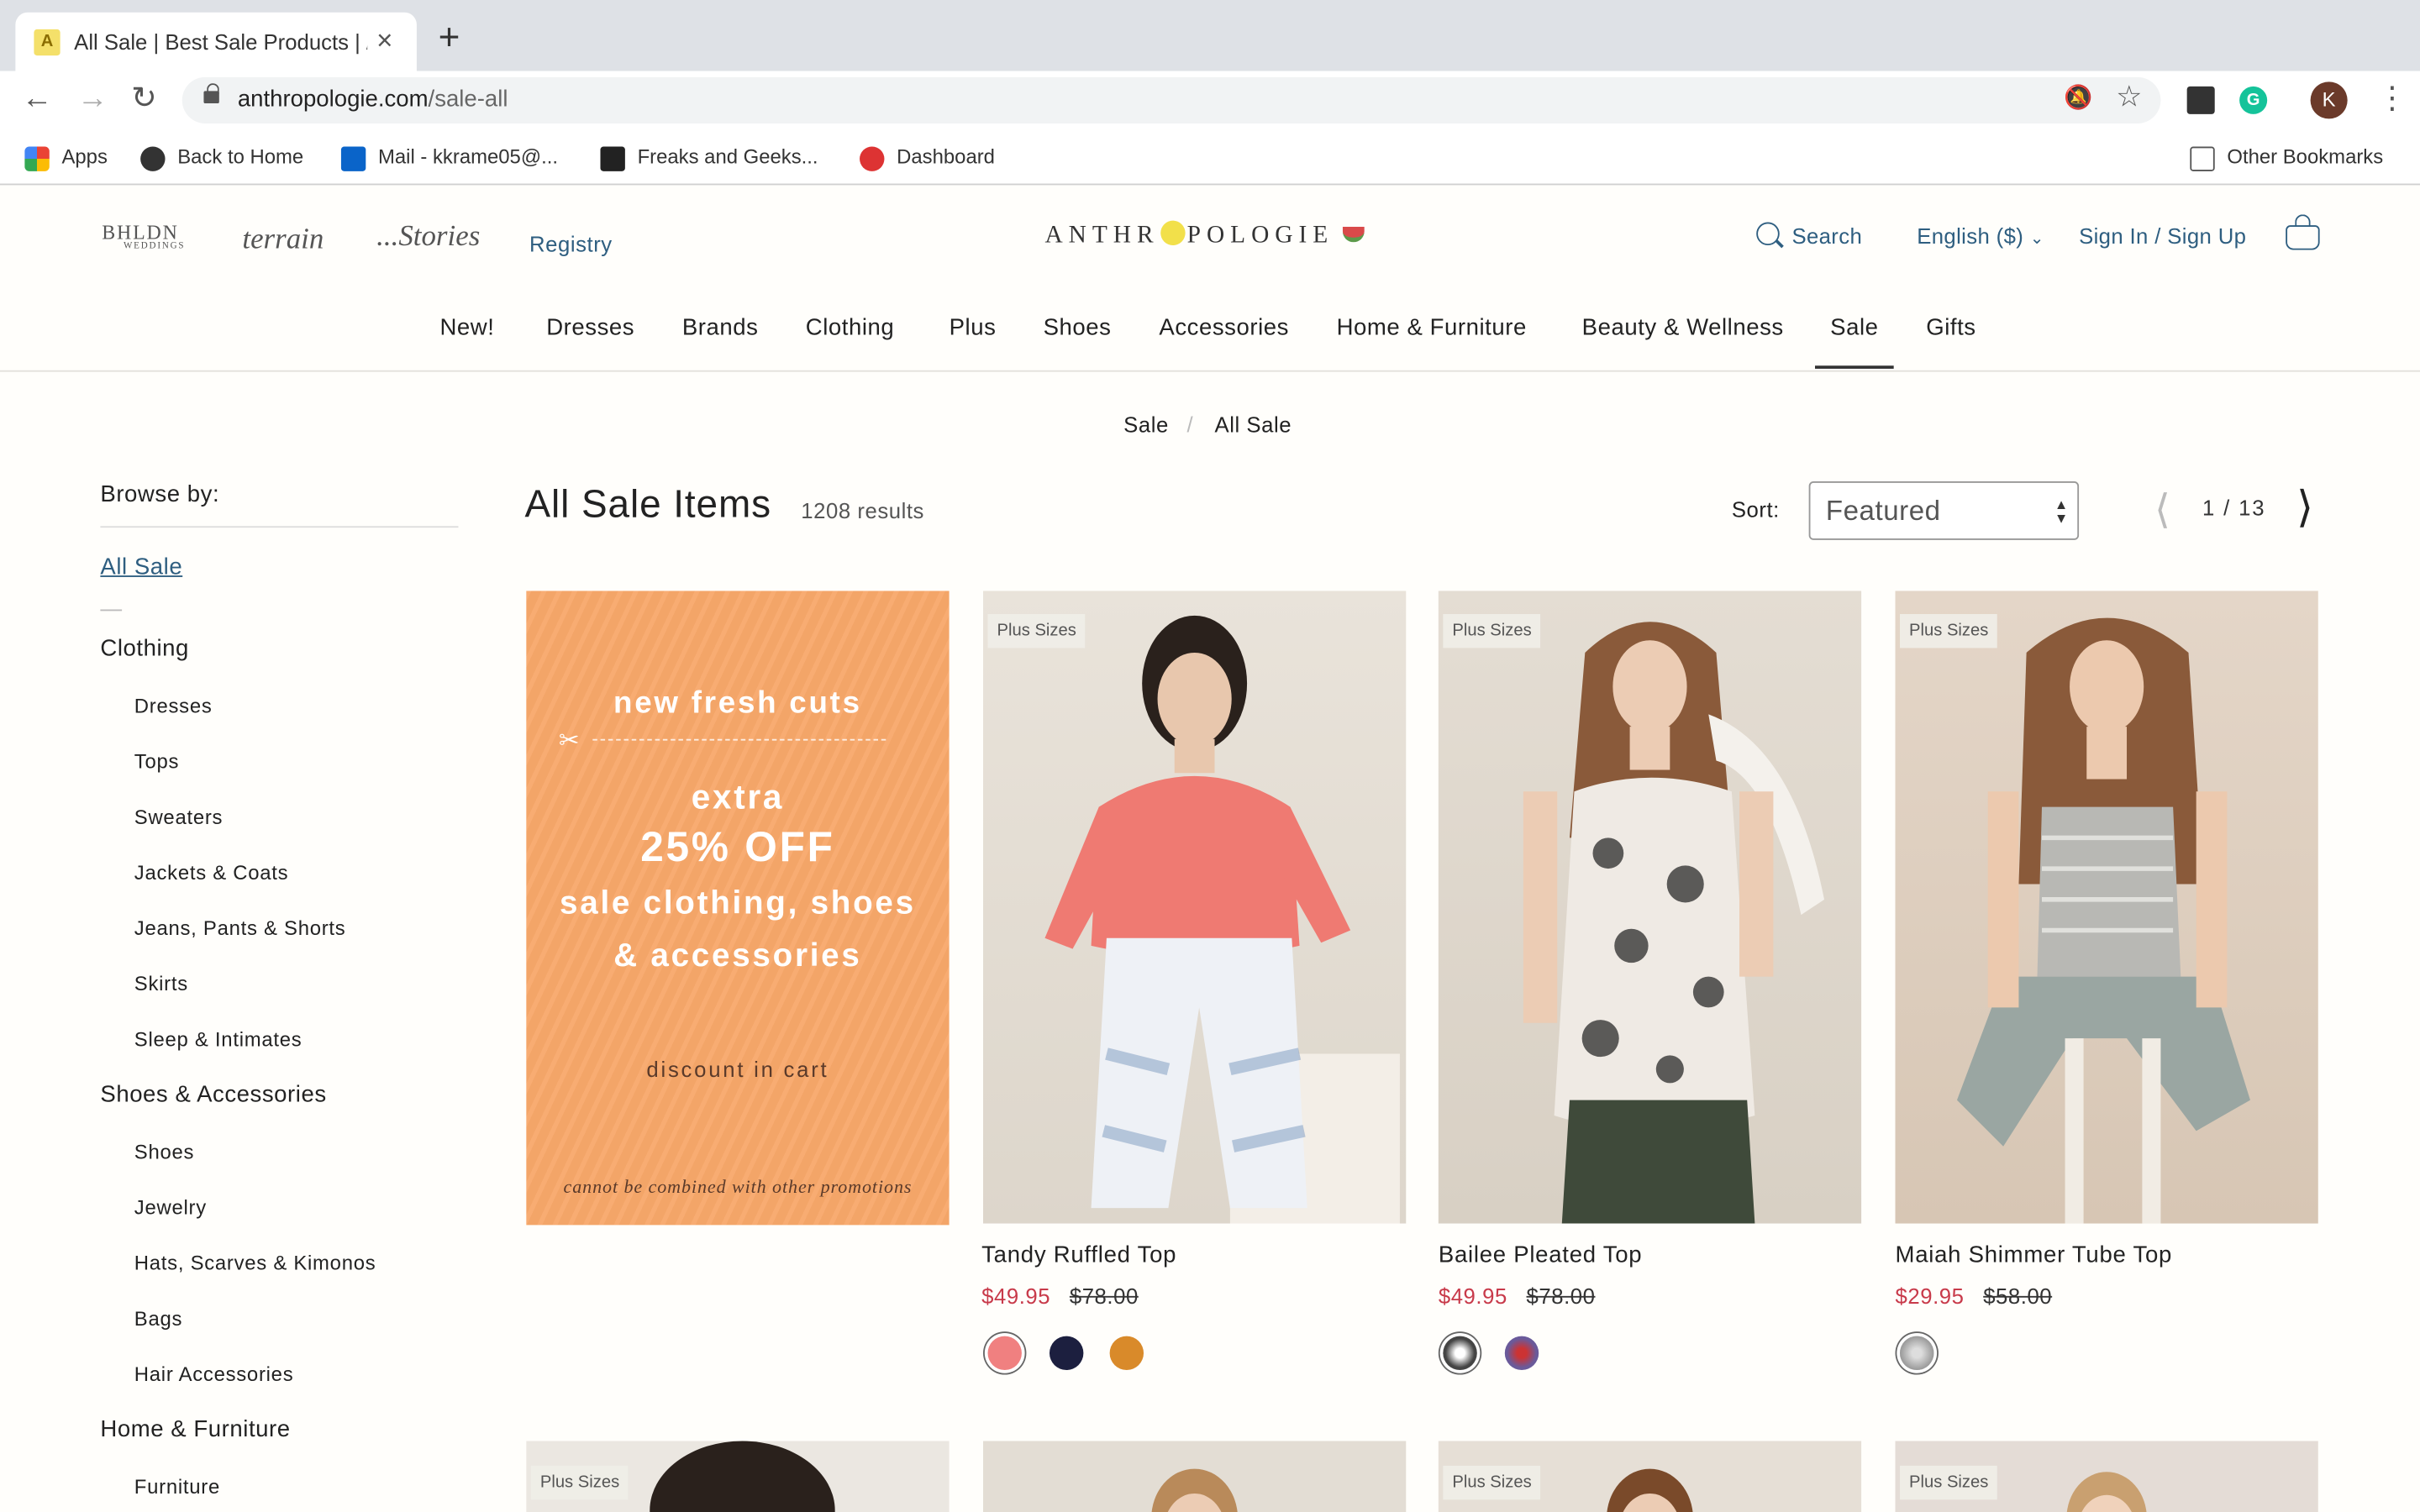 This screenshot has height=1512, width=2420. I want to click on promo-scope-2: & accessories, so click(737, 955).